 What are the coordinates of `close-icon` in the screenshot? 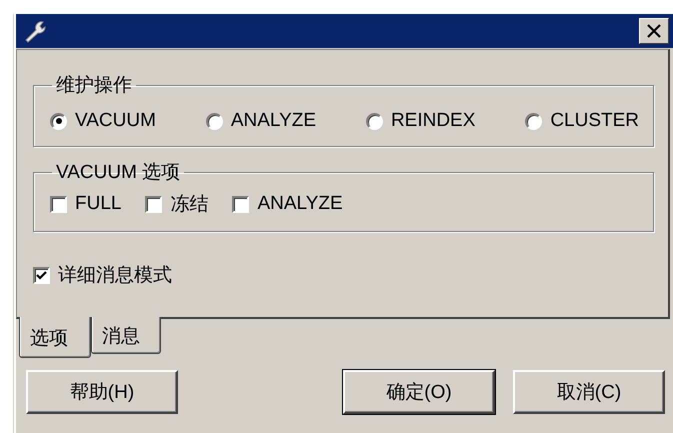 It's located at (654, 31).